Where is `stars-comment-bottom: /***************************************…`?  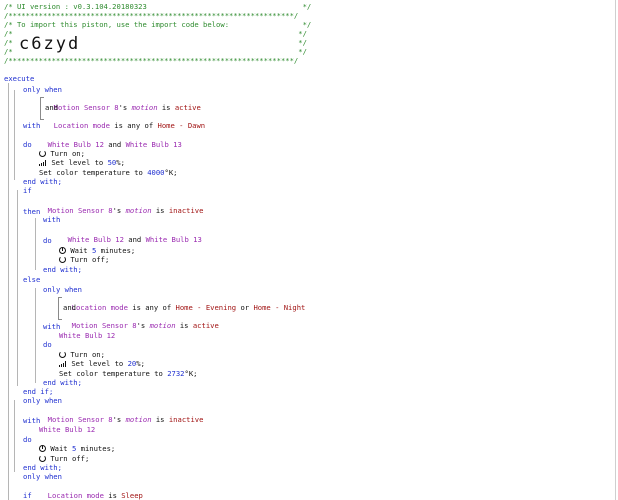 stars-comment-bottom: /***************************************… is located at coordinates (151, 60).